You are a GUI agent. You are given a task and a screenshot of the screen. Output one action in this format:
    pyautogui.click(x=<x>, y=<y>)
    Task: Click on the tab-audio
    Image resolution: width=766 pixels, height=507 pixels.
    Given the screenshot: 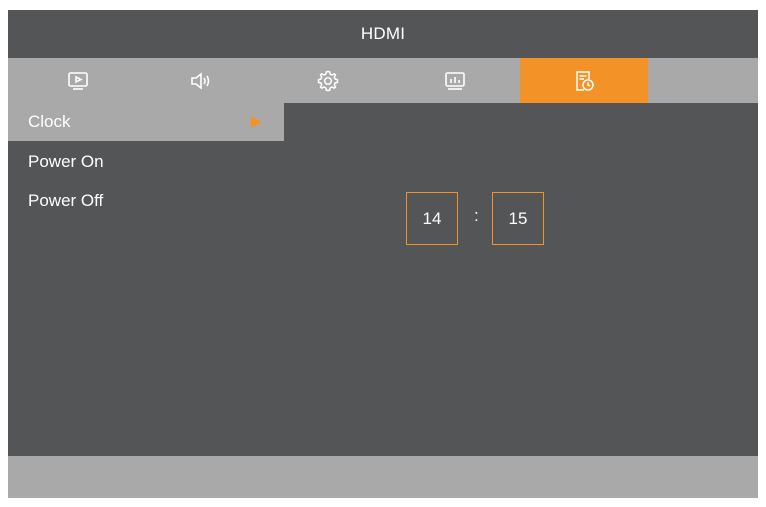 What is the action you would take?
    pyautogui.click(x=201, y=80)
    